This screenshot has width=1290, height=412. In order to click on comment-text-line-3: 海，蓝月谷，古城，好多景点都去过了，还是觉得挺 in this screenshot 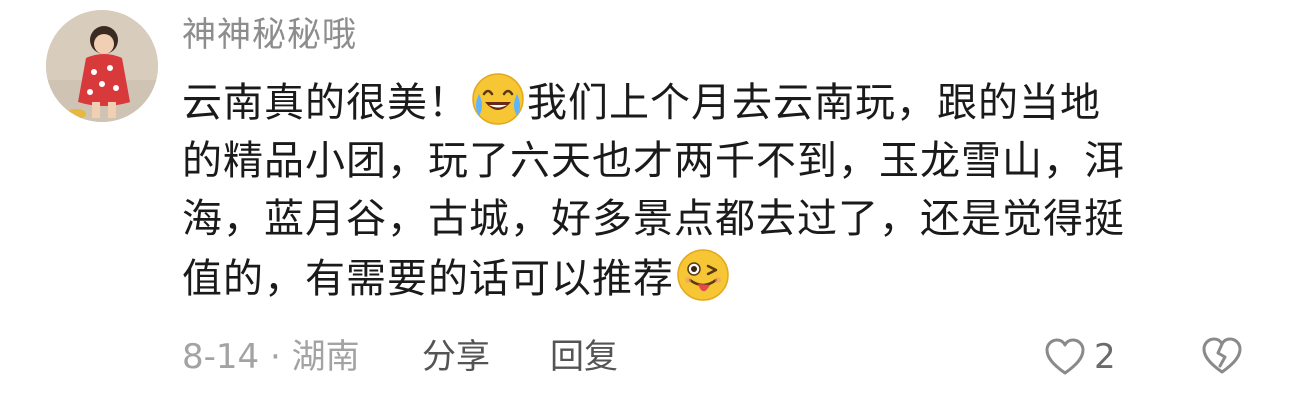, I will do `click(653, 219)`.